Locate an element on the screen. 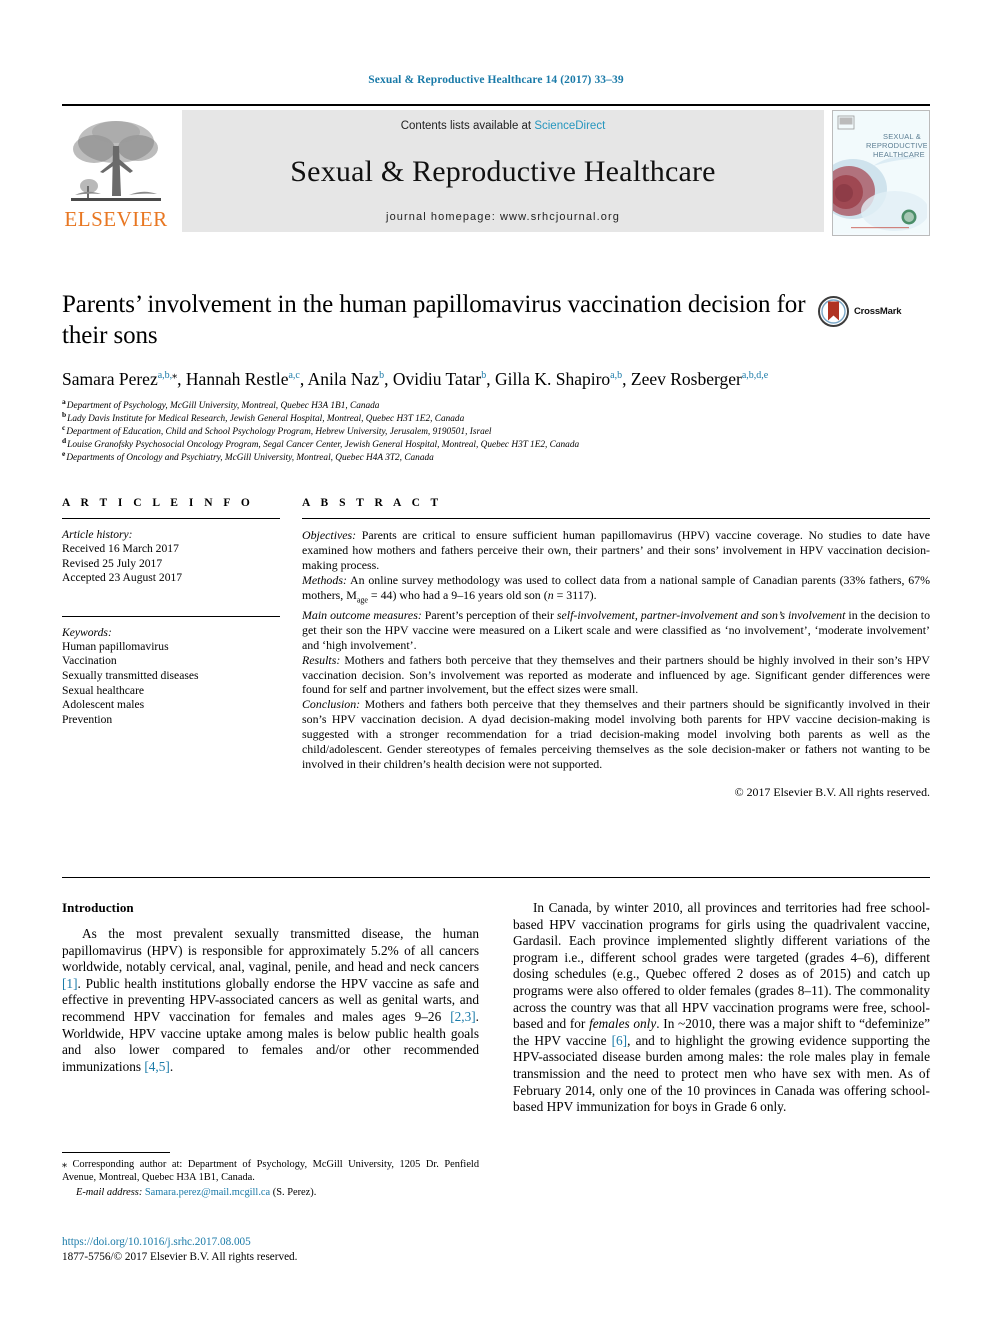 The width and height of the screenshot is (992, 1323). journal-cover-art: SEXUAL & REPRODUCTIVE HEALTHCARE is located at coordinates (881, 172).